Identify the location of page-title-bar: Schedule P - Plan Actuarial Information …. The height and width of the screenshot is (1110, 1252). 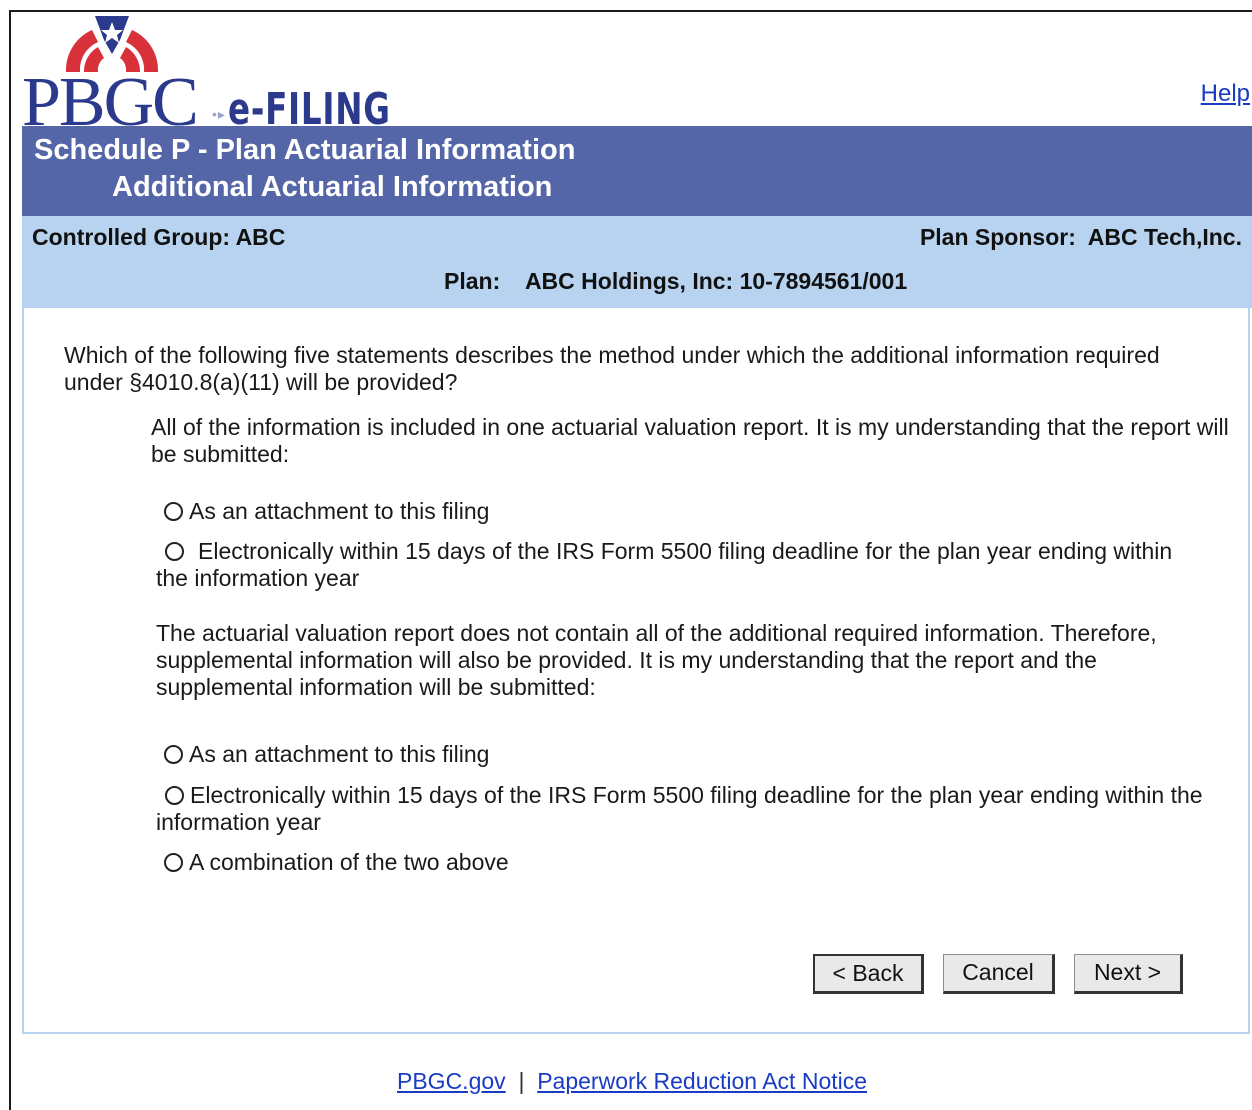
(637, 171).